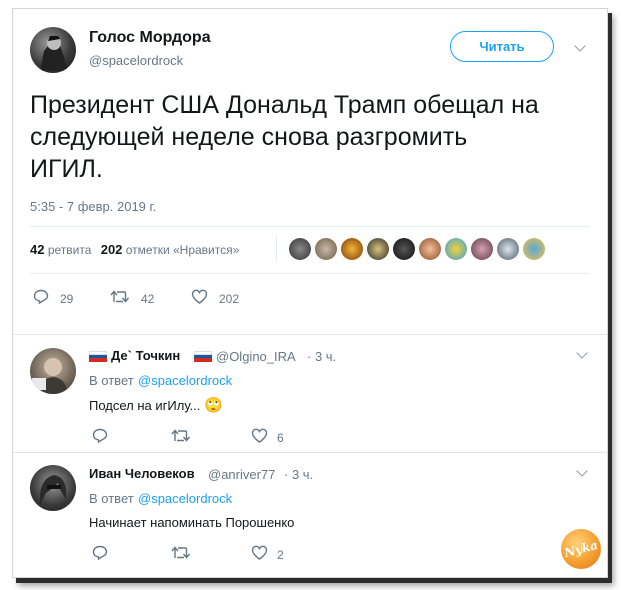  I want to click on watermark-text: Nyka, so click(581, 549).